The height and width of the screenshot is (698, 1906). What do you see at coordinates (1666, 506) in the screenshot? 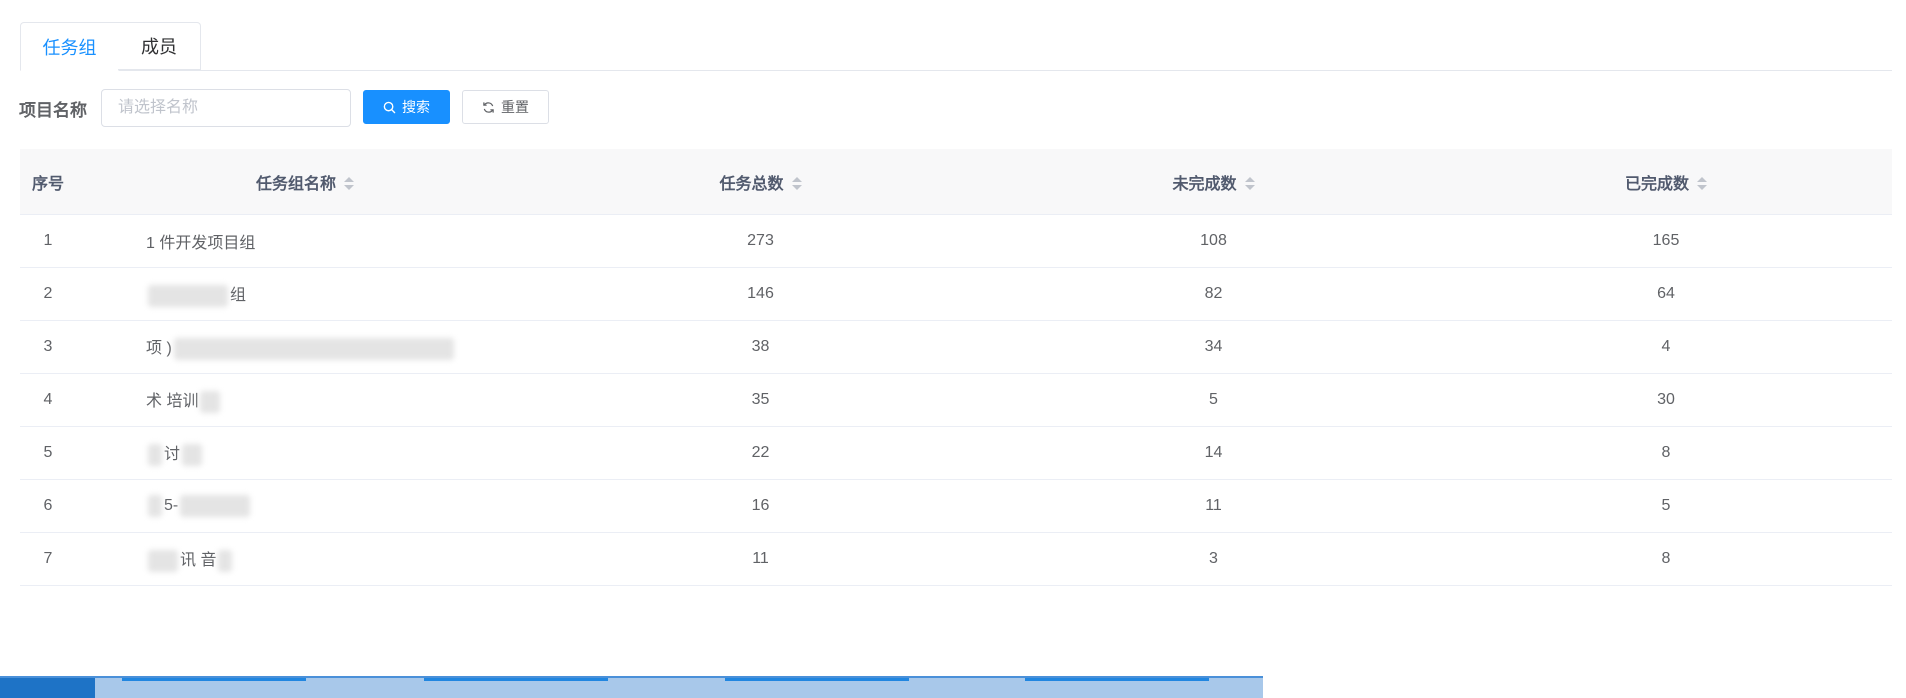
I see `row-complete: 5` at bounding box center [1666, 506].